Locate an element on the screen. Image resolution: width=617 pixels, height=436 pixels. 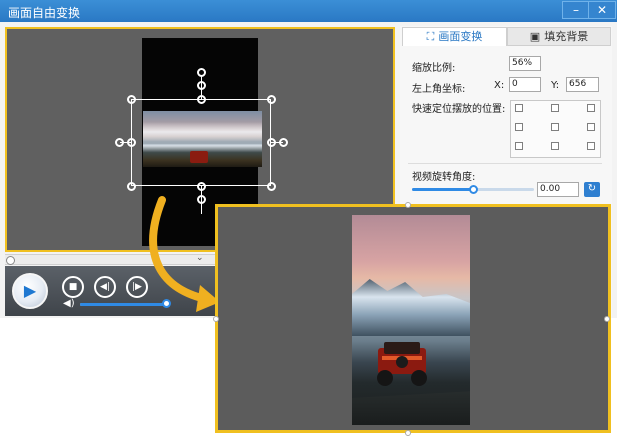
zoom-handle-right is located at coordinates (607, 319).